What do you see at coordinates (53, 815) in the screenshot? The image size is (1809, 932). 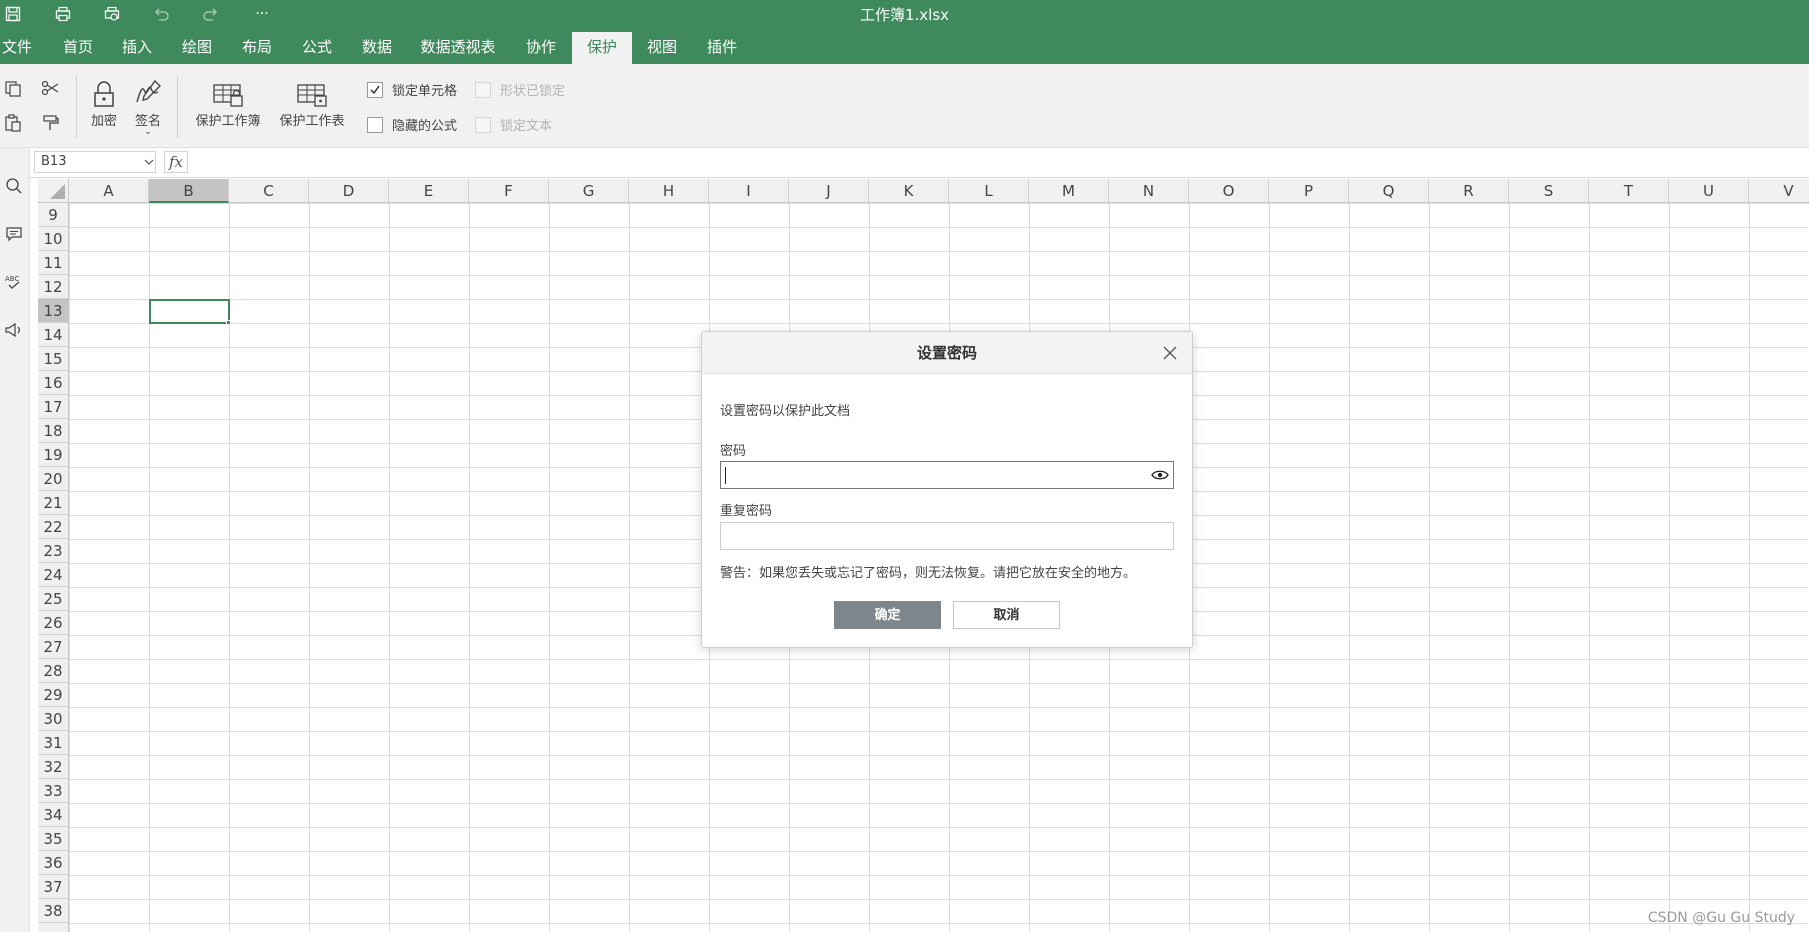 I see `row-header: 34` at bounding box center [53, 815].